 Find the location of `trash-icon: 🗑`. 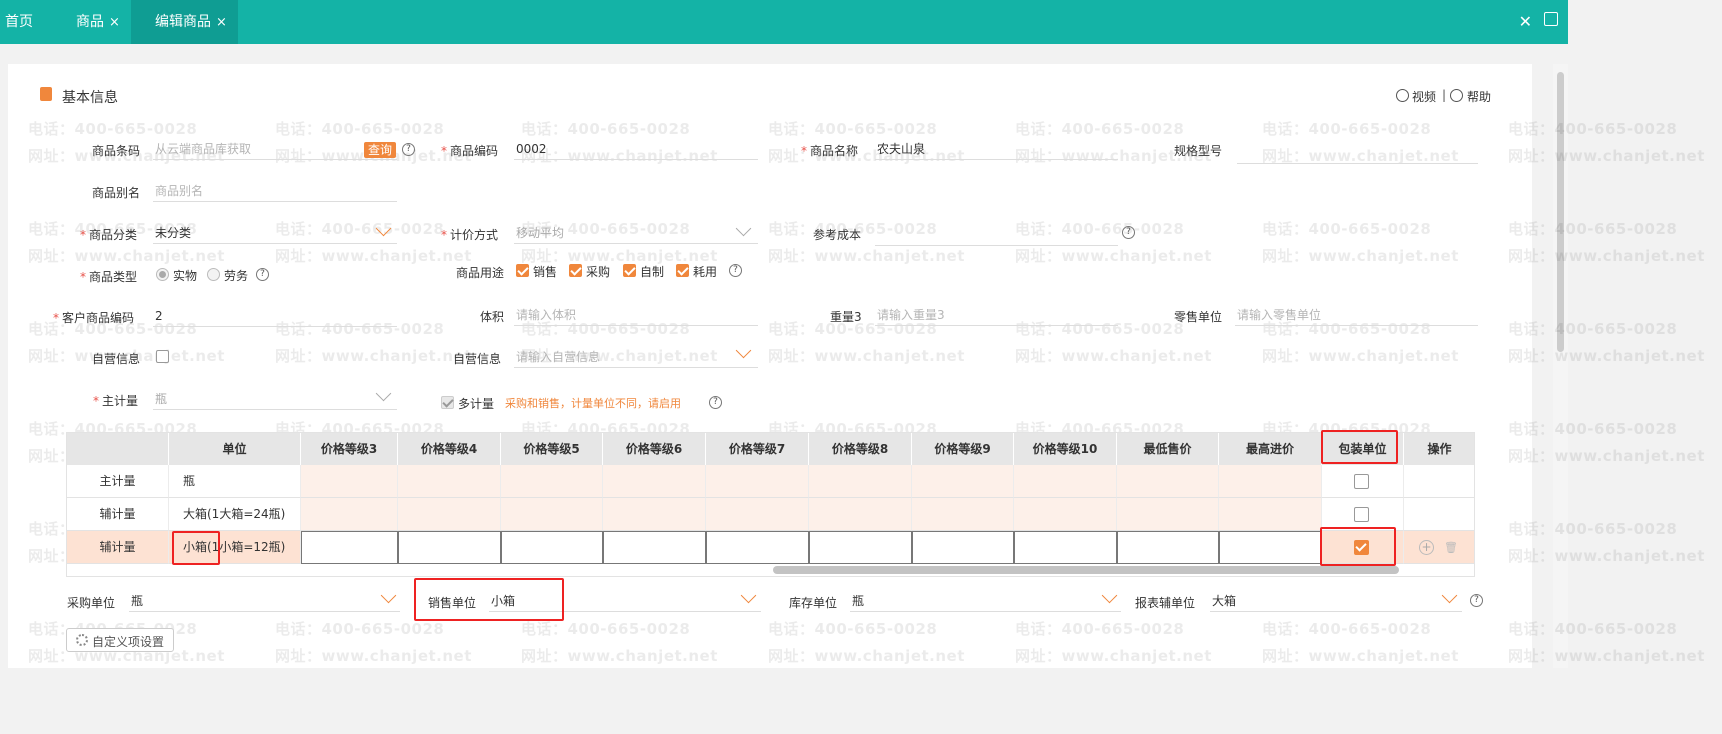

trash-icon: 🗑 is located at coordinates (1451, 547).